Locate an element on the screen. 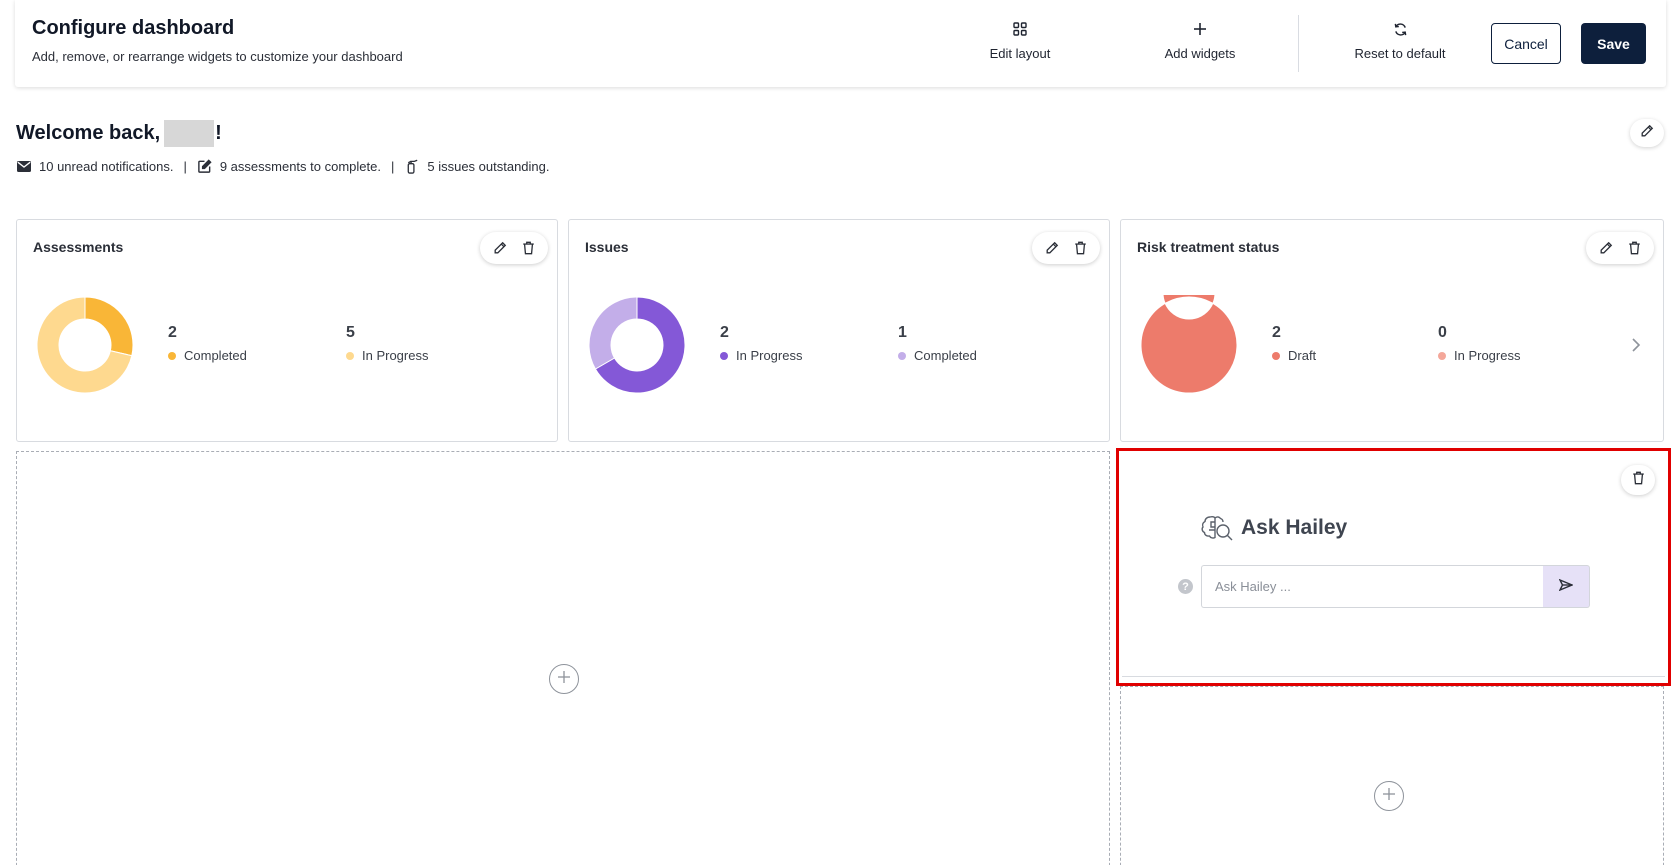 The height and width of the screenshot is (865, 1680). widget-metric: 5 In Progress is located at coordinates (387, 343).